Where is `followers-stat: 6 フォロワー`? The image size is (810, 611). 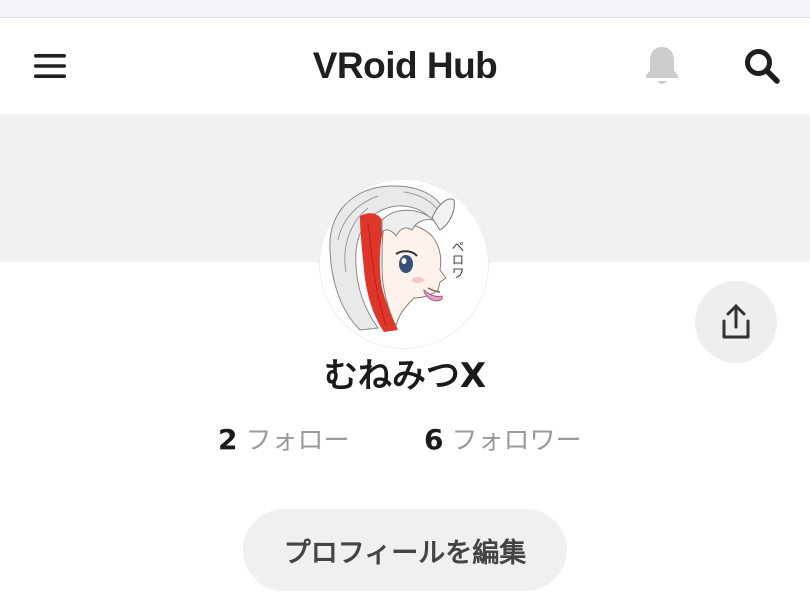
followers-stat: 6 フォロワー is located at coordinates (503, 440).